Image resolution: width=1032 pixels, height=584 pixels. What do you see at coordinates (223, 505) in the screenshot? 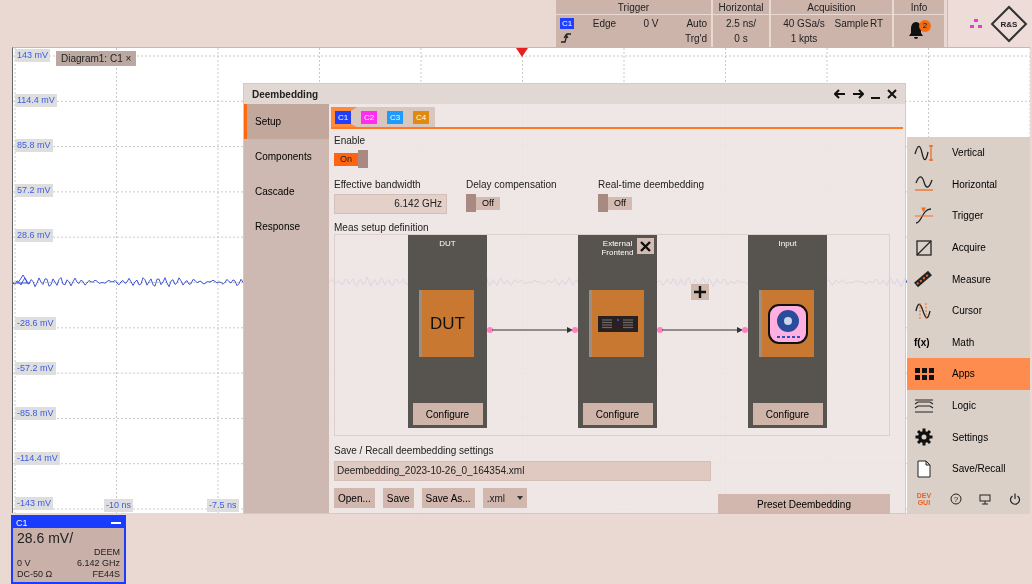
I see `x-axis-label: -7.5 ns` at bounding box center [223, 505].